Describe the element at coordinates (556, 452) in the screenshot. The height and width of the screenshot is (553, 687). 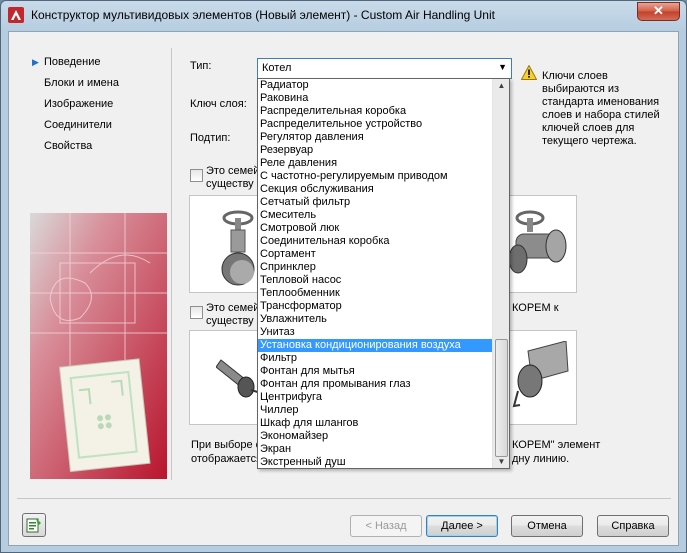
I see `info-text-right: КОРЕМ" элемент дну линию.` at that location.